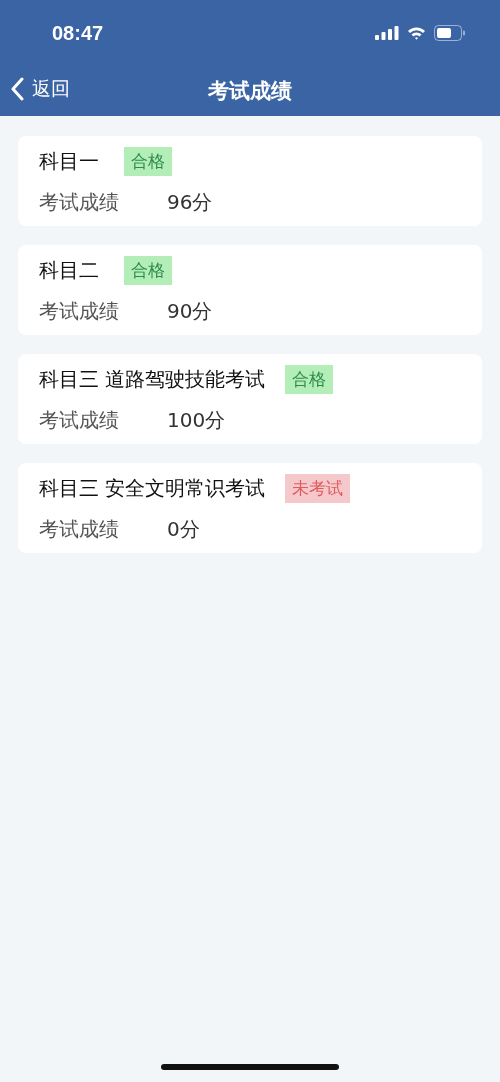 Image resolution: width=500 pixels, height=1082 pixels. I want to click on score-value: 96分, so click(190, 202).